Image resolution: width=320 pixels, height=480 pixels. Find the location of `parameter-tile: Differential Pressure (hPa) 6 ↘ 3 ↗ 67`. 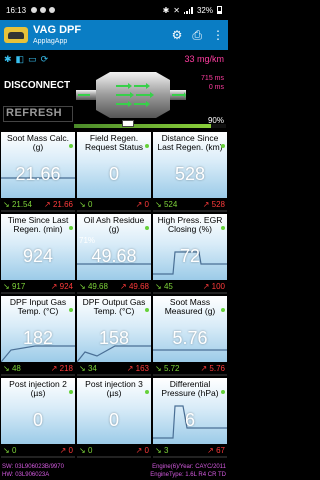

parameter-tile: Differential Pressure (hPa) 6 ↘ 3 ↗ 67 is located at coordinates (190, 418).